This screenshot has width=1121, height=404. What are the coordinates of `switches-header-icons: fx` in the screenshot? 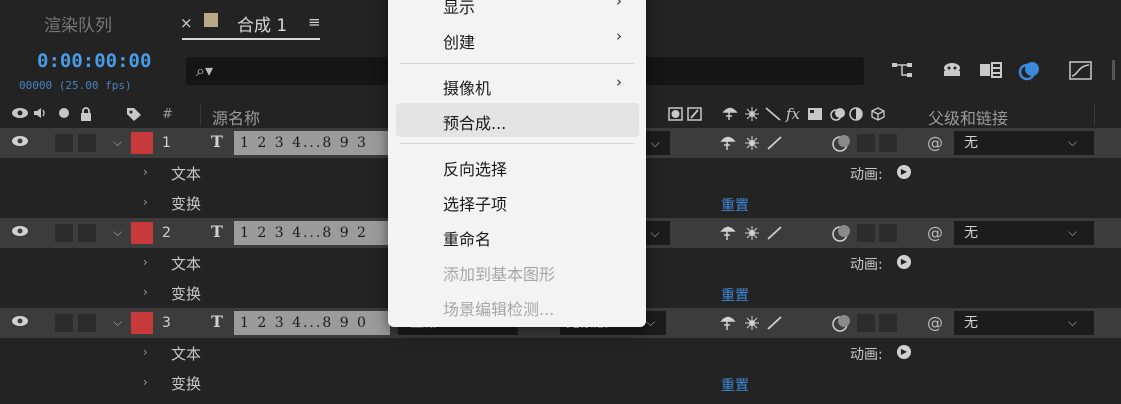 It's located at (822, 115).